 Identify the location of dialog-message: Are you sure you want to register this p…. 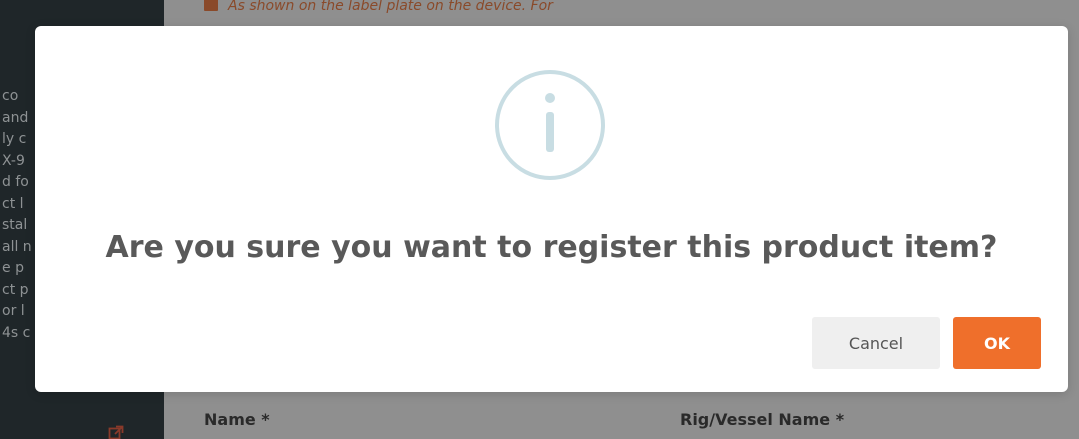
(551, 247).